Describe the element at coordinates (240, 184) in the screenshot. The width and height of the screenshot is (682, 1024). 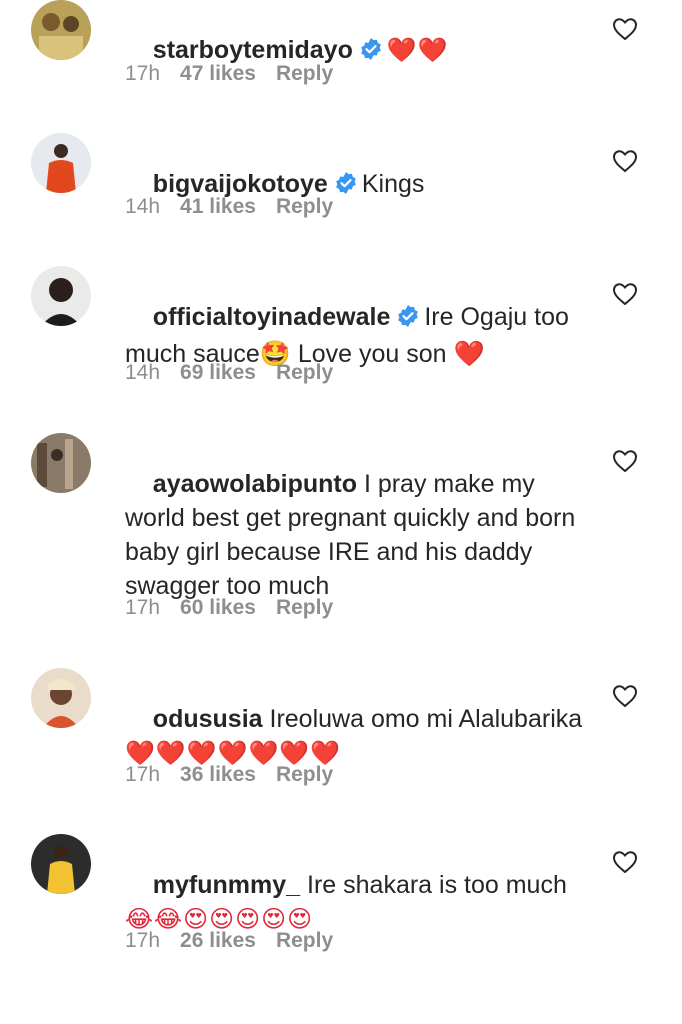
I see `comment-username: bigvaijokotoye` at that location.